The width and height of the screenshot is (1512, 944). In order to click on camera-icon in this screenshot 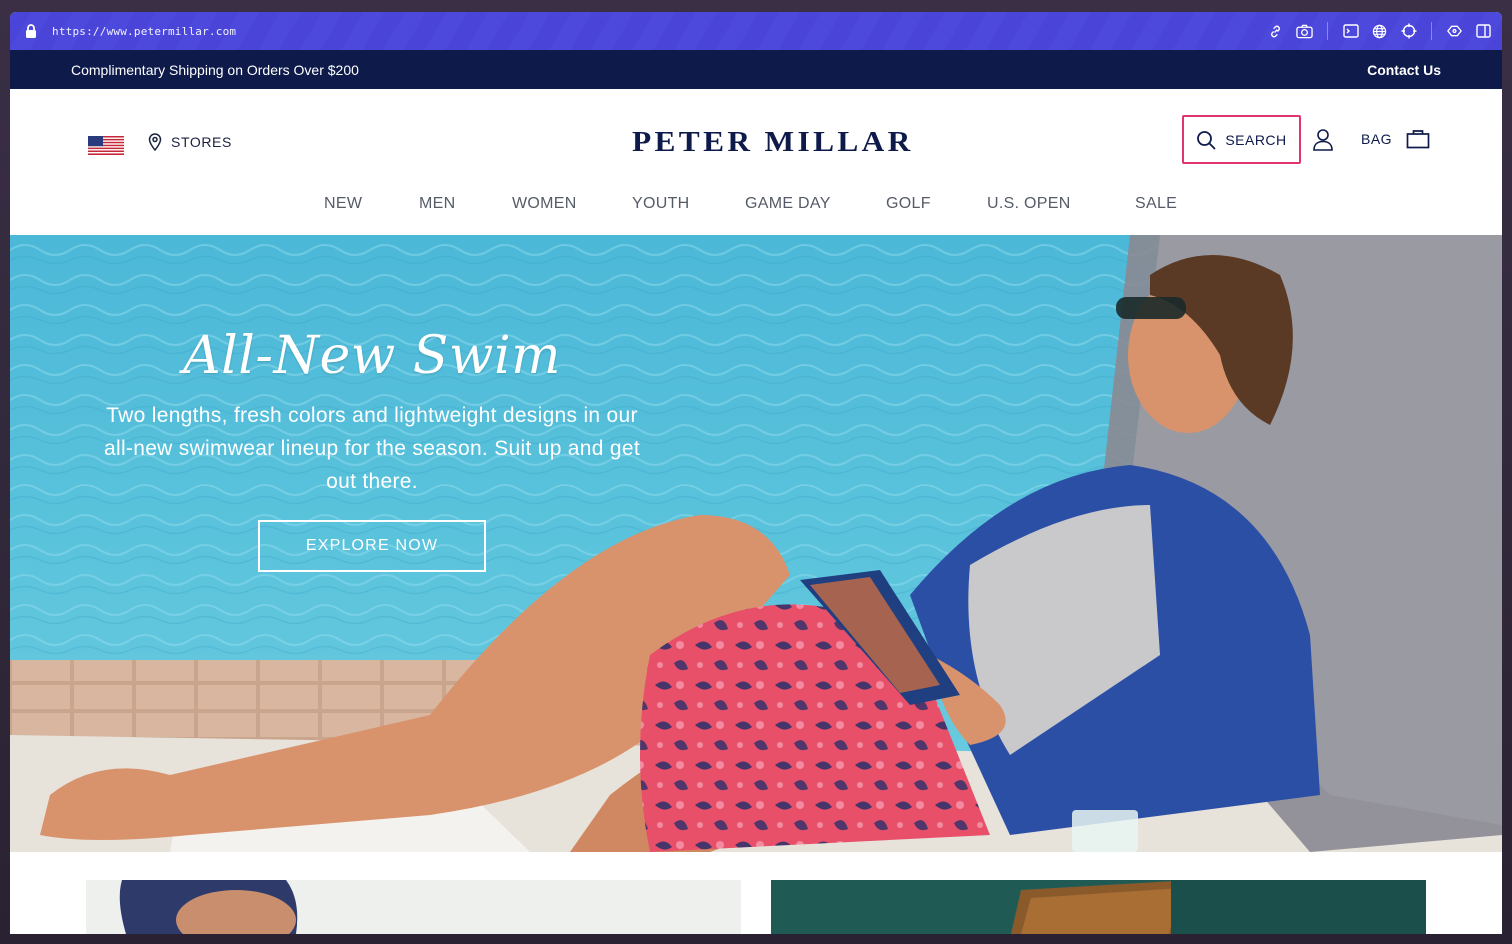, I will do `click(1304, 31)`.